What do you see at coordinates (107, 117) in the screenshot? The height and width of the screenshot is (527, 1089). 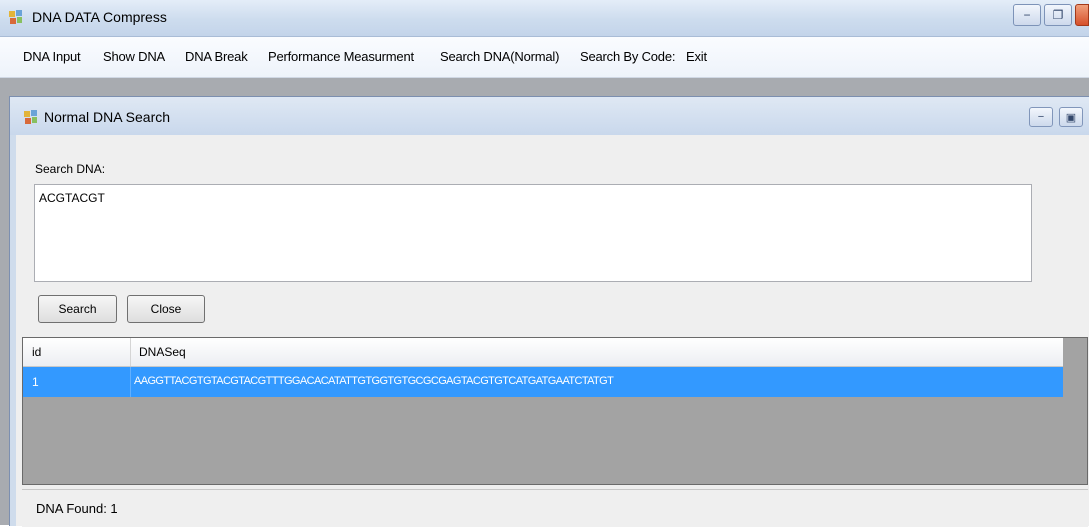 I see `child-window-title: Normal DNA Search` at bounding box center [107, 117].